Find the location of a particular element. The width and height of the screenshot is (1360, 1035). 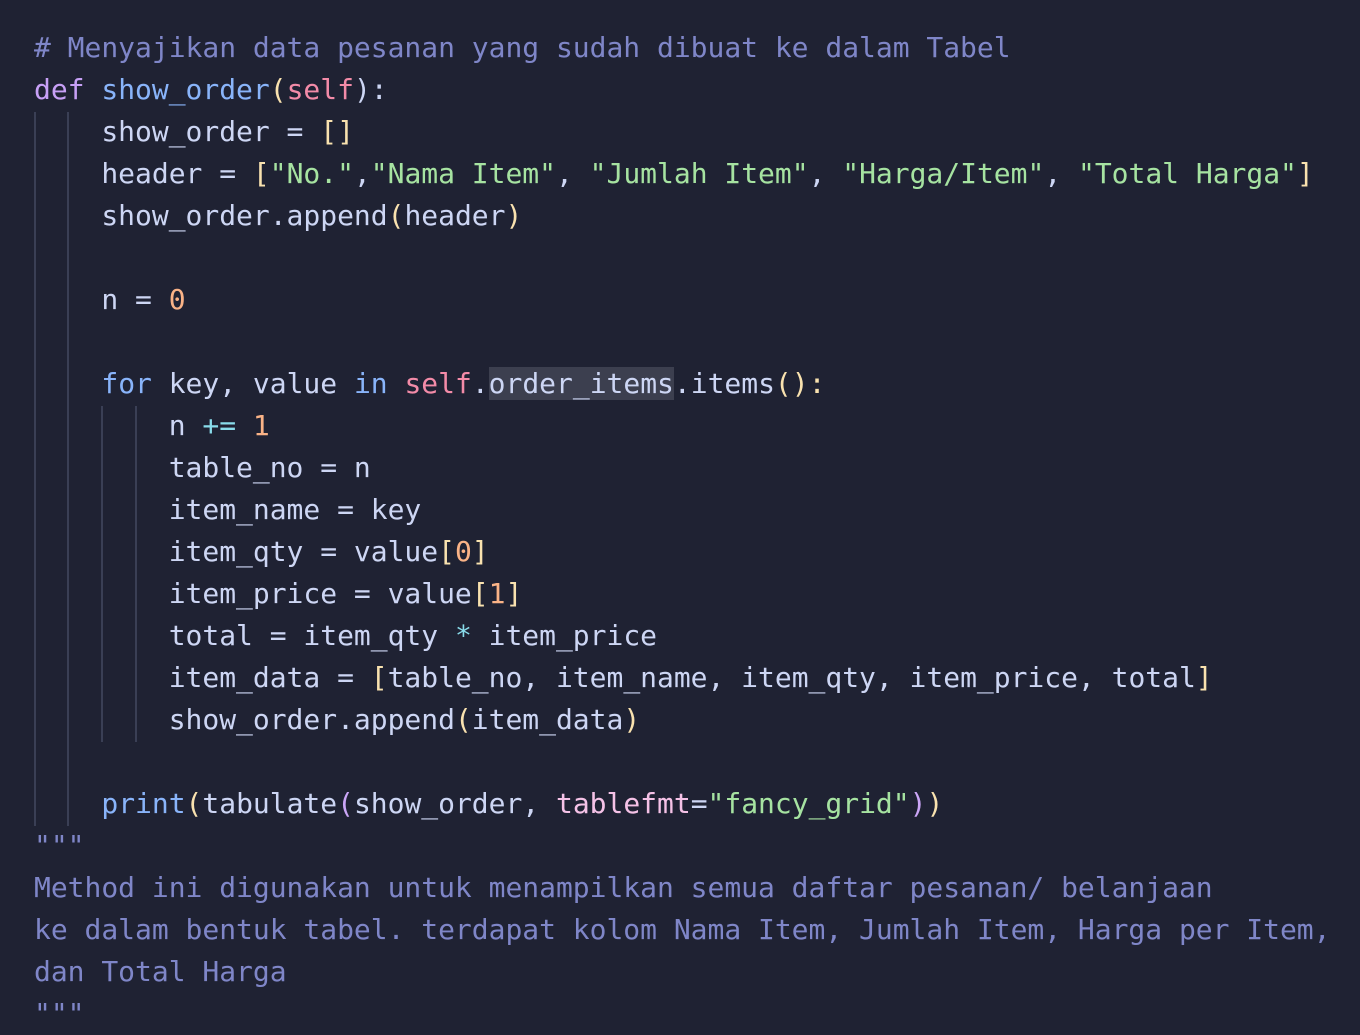

code-token: dan Total Harga is located at coordinates (160, 971).